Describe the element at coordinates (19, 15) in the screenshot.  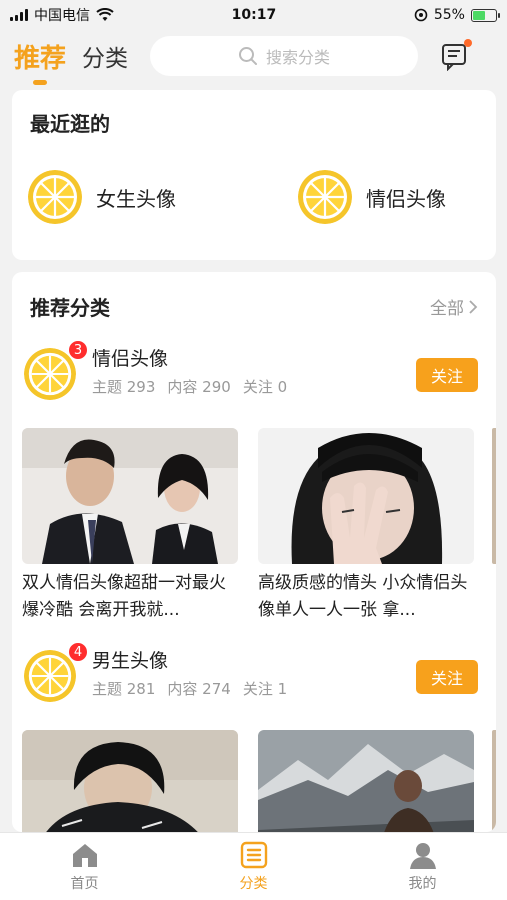
I see `signal-icon` at that location.